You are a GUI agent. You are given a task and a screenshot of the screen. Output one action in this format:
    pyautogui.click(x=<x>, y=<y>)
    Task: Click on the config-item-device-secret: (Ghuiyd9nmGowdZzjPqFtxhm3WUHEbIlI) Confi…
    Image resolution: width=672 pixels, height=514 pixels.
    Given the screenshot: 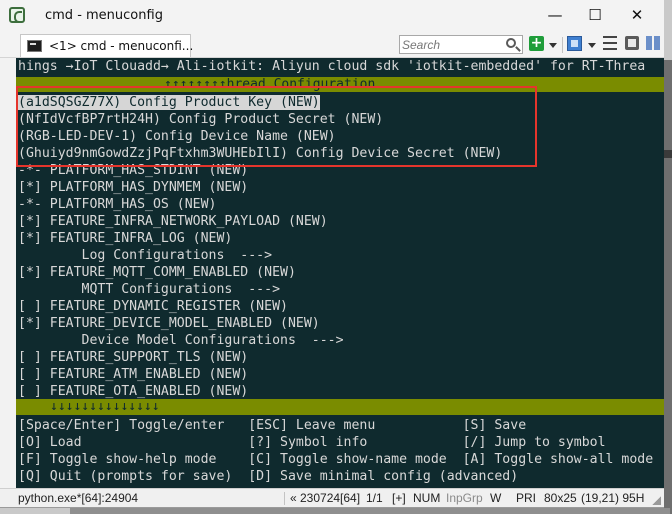 What is the action you would take?
    pyautogui.click(x=260, y=153)
    